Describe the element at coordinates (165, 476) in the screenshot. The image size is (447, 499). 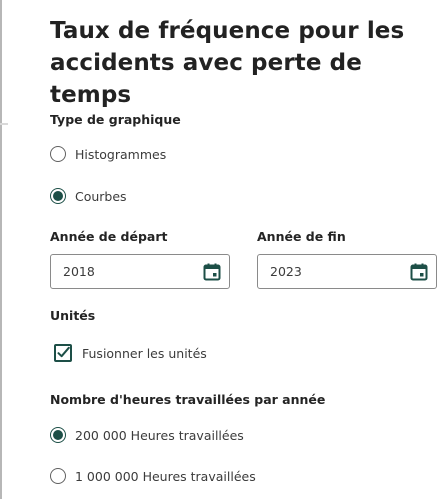
I see `radio-label: 1 000 000 Heures travaillées` at that location.